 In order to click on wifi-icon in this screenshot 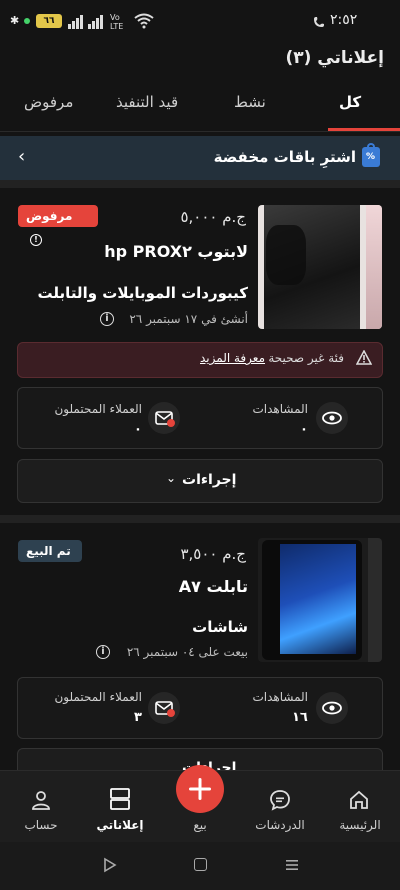, I will do `click(144, 21)`.